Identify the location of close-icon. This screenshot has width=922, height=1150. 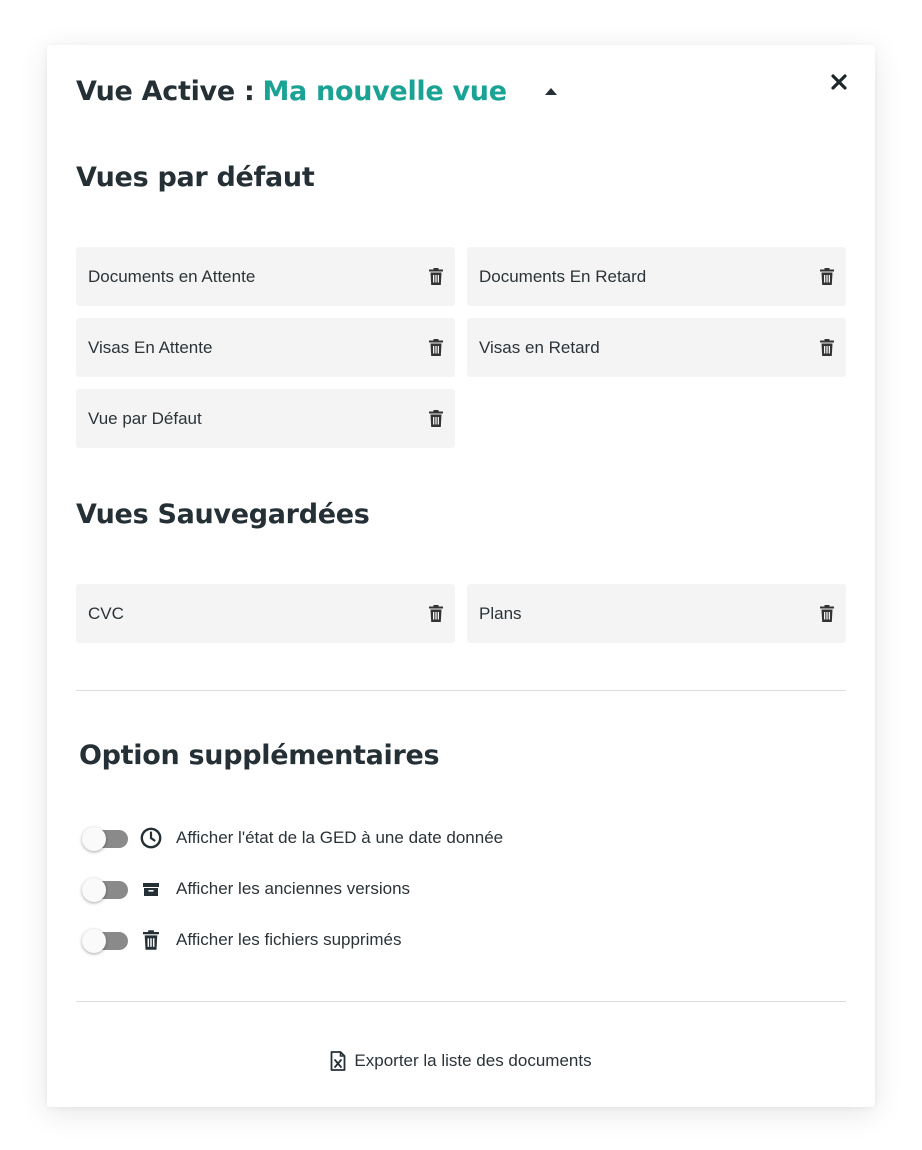
(839, 82).